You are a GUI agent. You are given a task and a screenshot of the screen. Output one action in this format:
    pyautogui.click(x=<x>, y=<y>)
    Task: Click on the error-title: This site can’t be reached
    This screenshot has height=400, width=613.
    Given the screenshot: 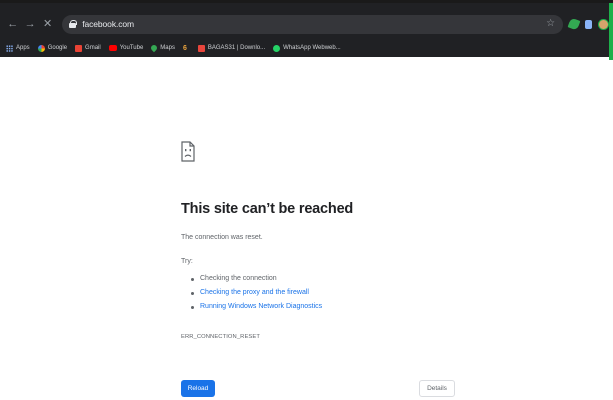 What is the action you would take?
    pyautogui.click(x=267, y=209)
    